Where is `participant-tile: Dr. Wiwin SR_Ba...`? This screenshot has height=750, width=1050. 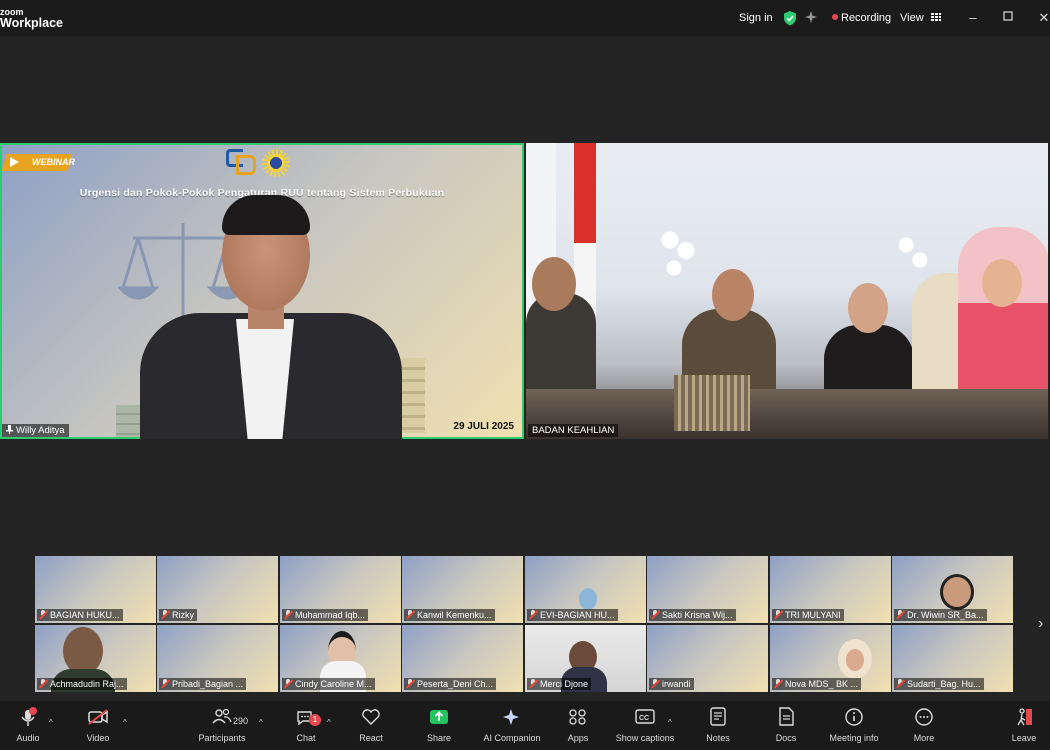 participant-tile: Dr. Wiwin SR_Ba... is located at coordinates (952, 589).